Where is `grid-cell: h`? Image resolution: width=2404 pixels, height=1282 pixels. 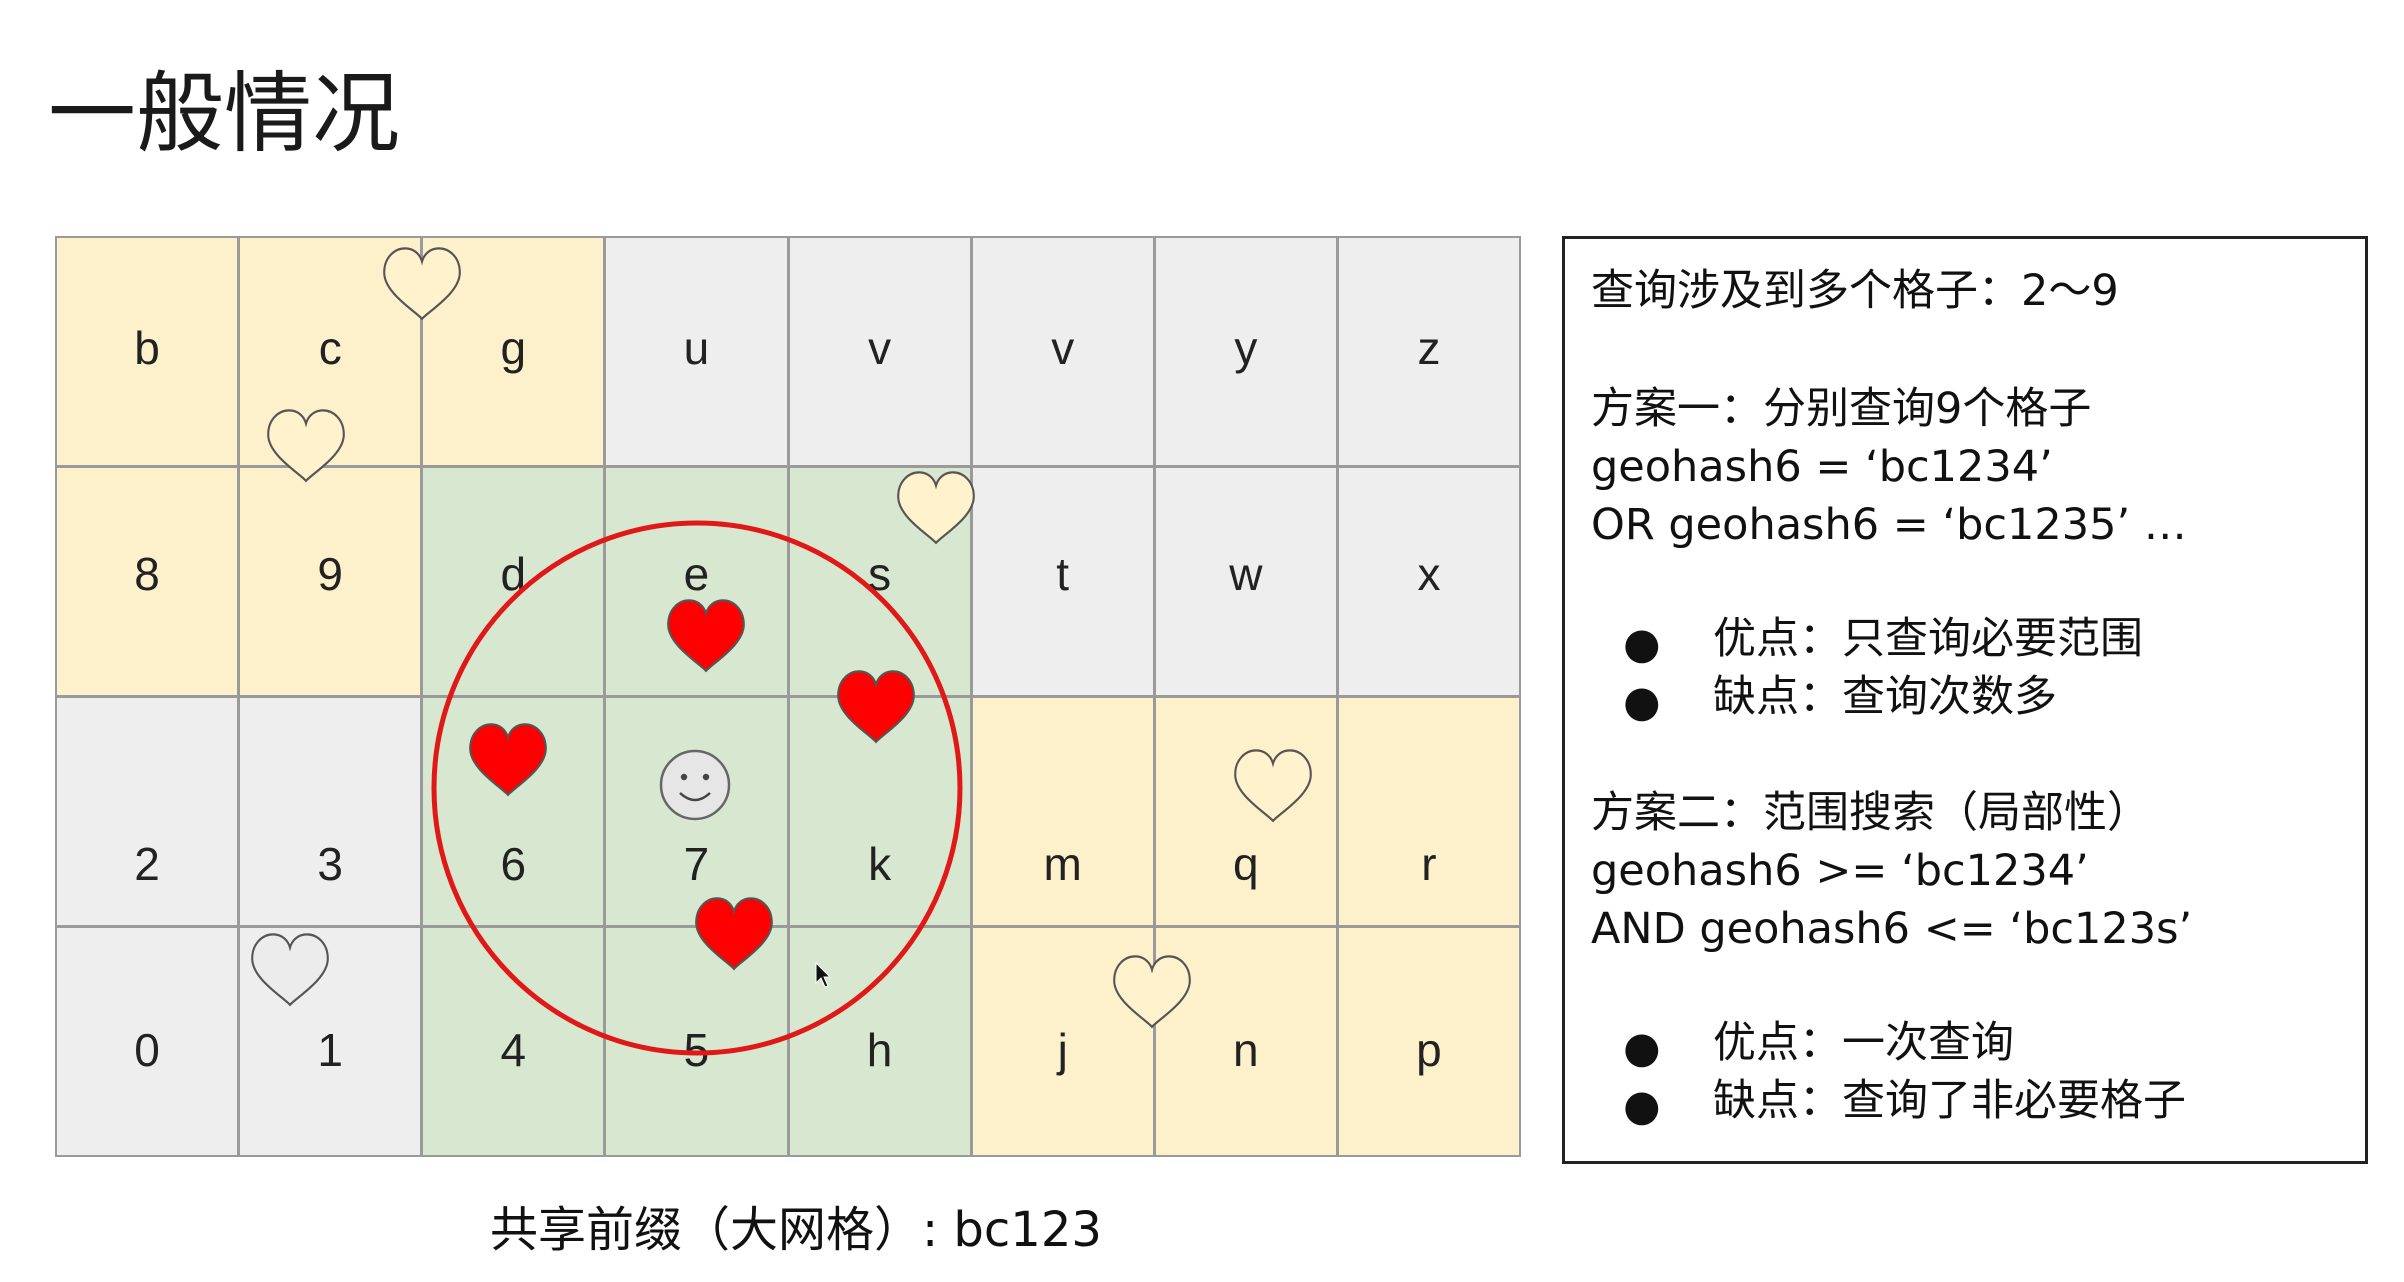
grid-cell: h is located at coordinates (879, 1041).